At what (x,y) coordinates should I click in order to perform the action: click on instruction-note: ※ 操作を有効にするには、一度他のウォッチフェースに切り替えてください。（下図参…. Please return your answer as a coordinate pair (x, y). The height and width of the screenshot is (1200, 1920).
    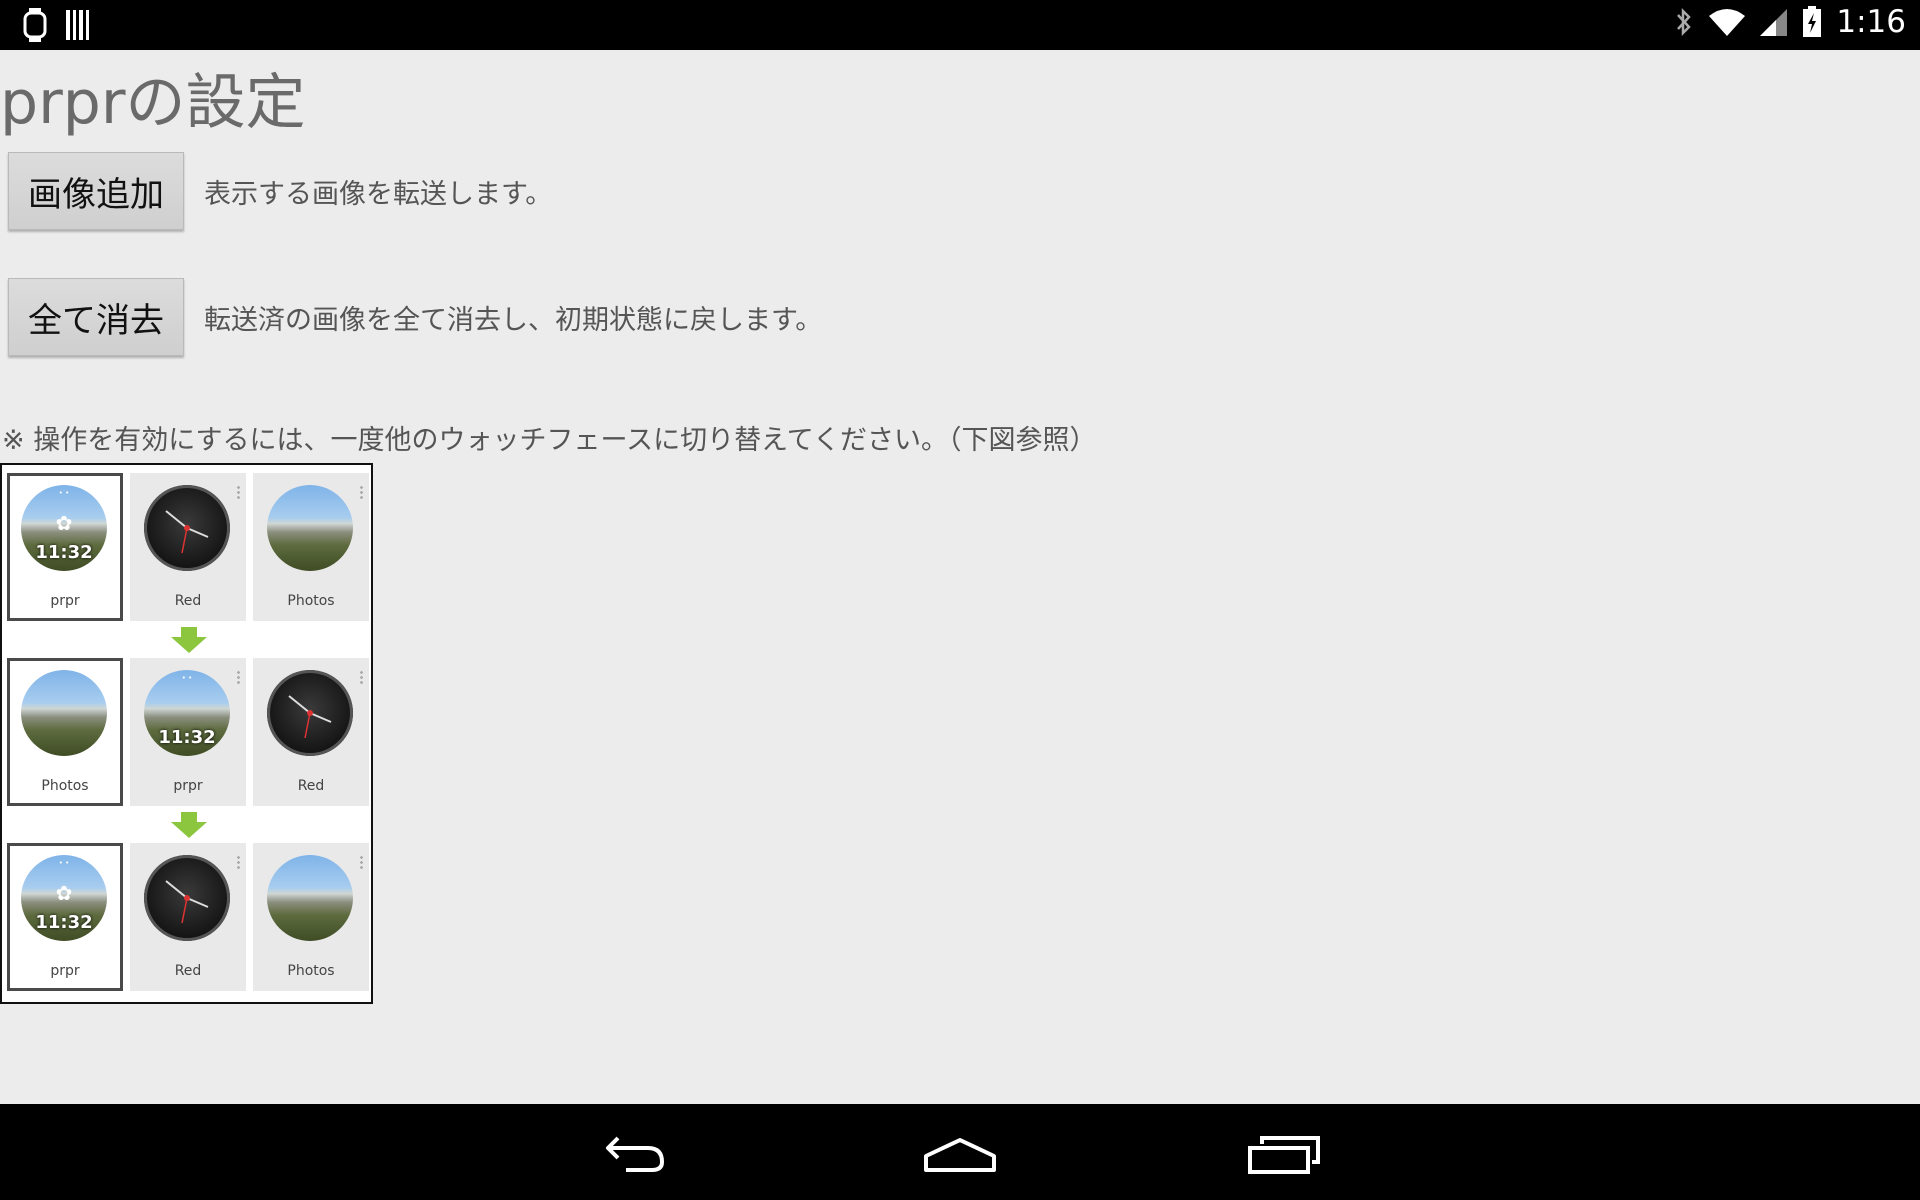
    Looking at the image, I should click on (549, 440).